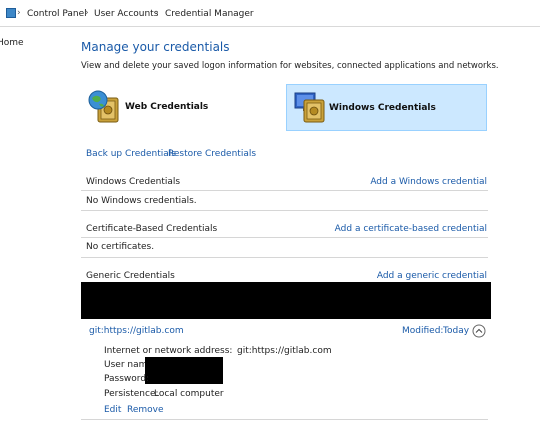 The width and height of the screenshot is (540, 425). Describe the element at coordinates (411, 229) in the screenshot. I see `add-certificate-credential-link: Add a certificate-based credential` at that location.